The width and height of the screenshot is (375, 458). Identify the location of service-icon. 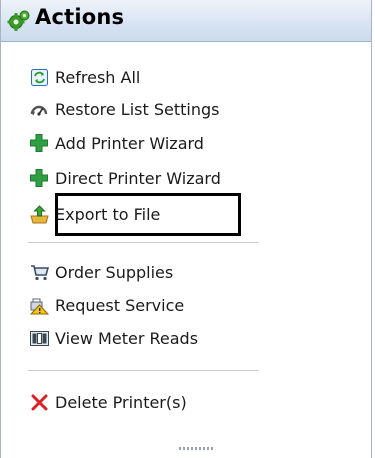
(39, 305).